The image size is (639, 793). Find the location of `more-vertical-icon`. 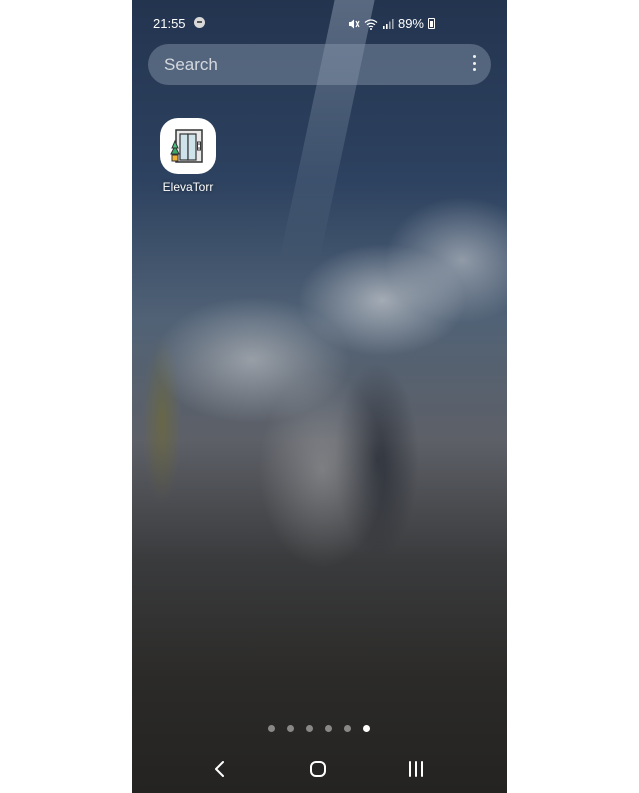

more-vertical-icon is located at coordinates (475, 64).